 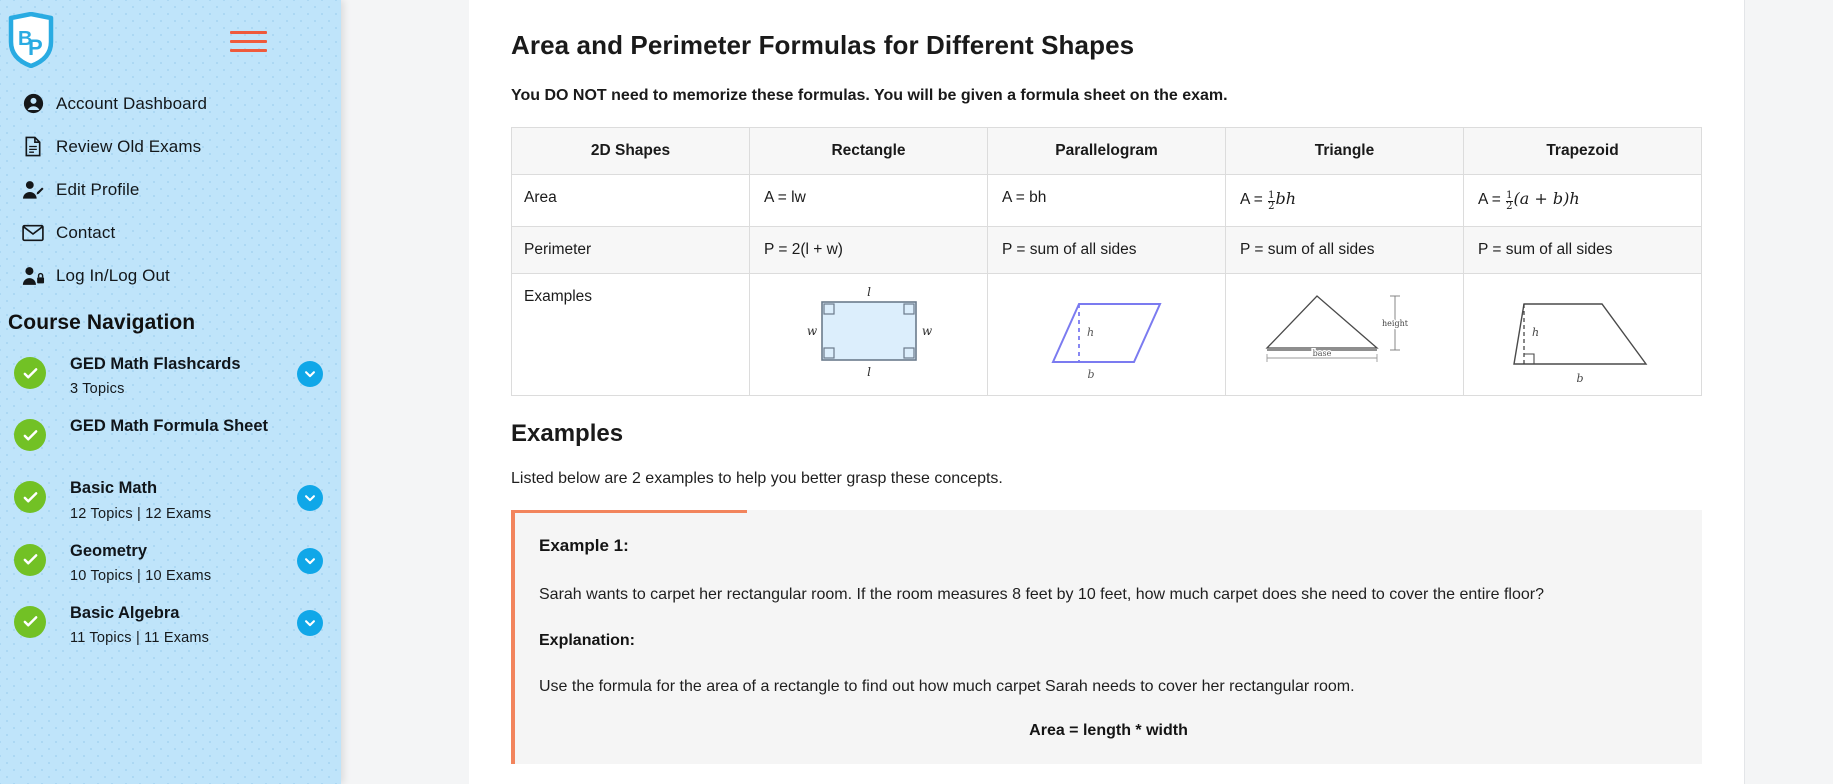 What do you see at coordinates (170, 376) in the screenshot?
I see `course-item-ged-math-flashcards: GED Math Flashcards 3 Topics` at bounding box center [170, 376].